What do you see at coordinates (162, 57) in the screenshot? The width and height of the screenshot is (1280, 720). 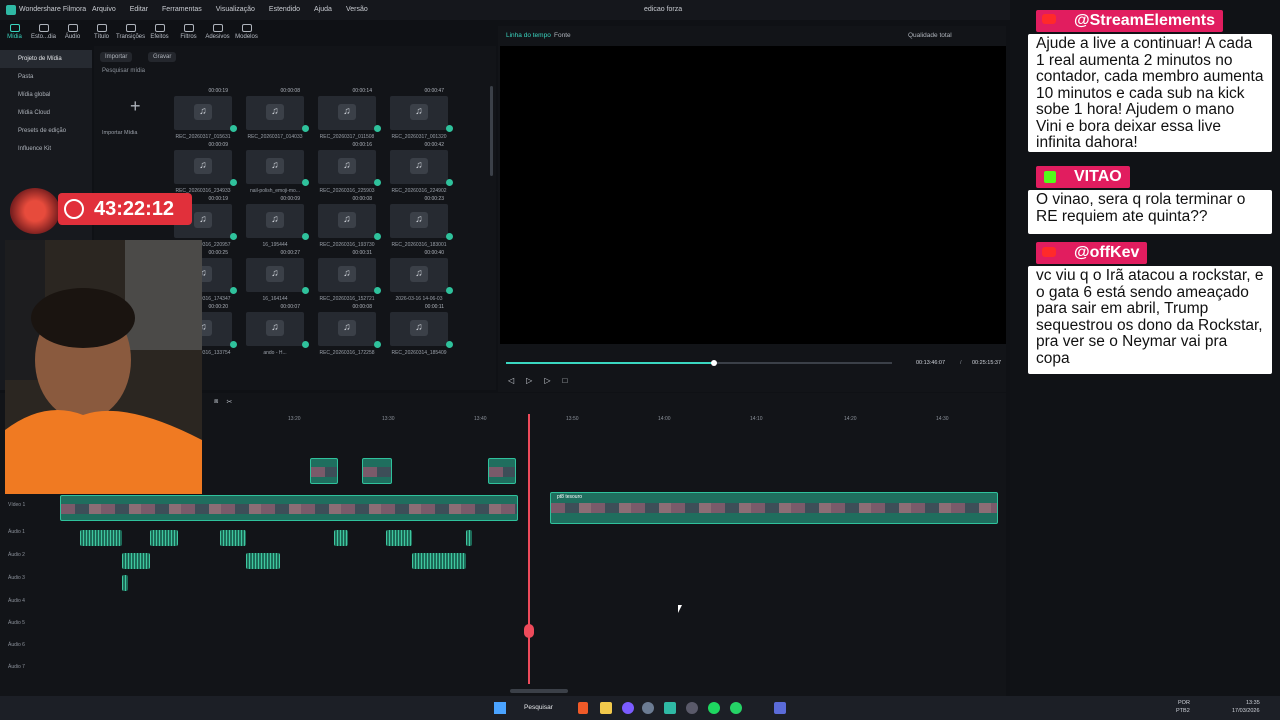 I see `record-button: Gravar` at bounding box center [162, 57].